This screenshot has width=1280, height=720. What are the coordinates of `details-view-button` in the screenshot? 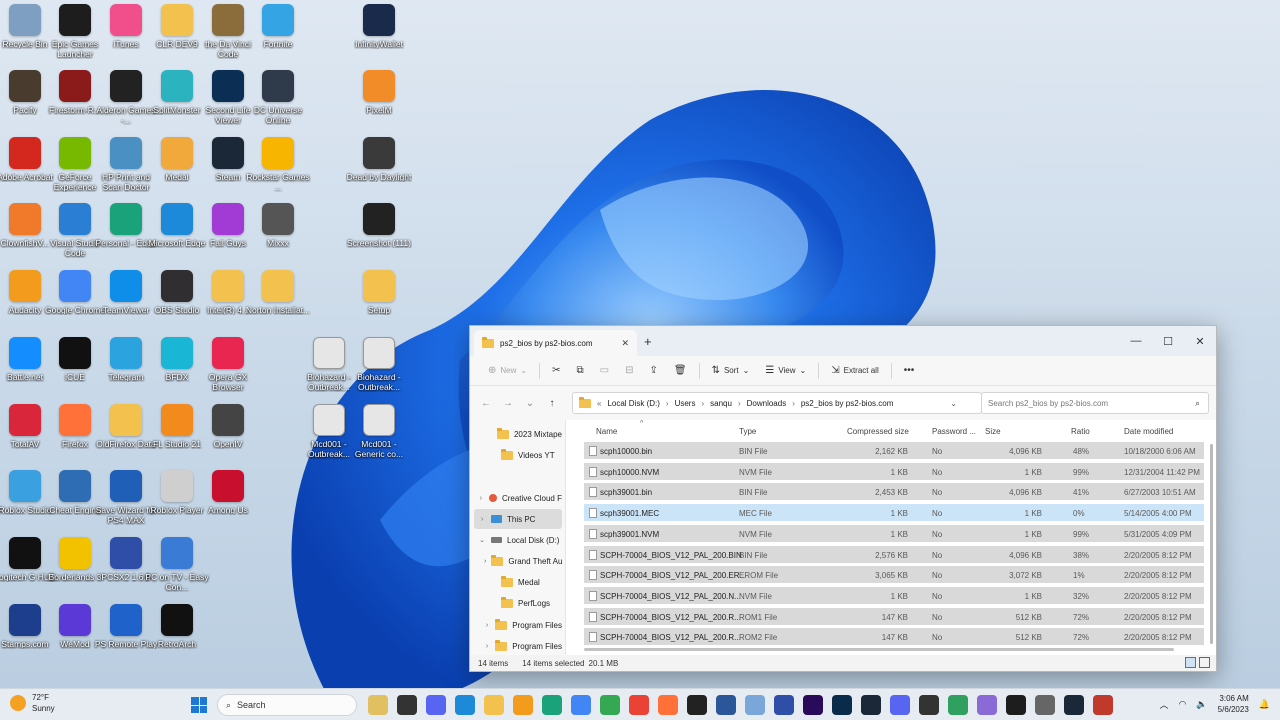 It's located at (1190, 662).